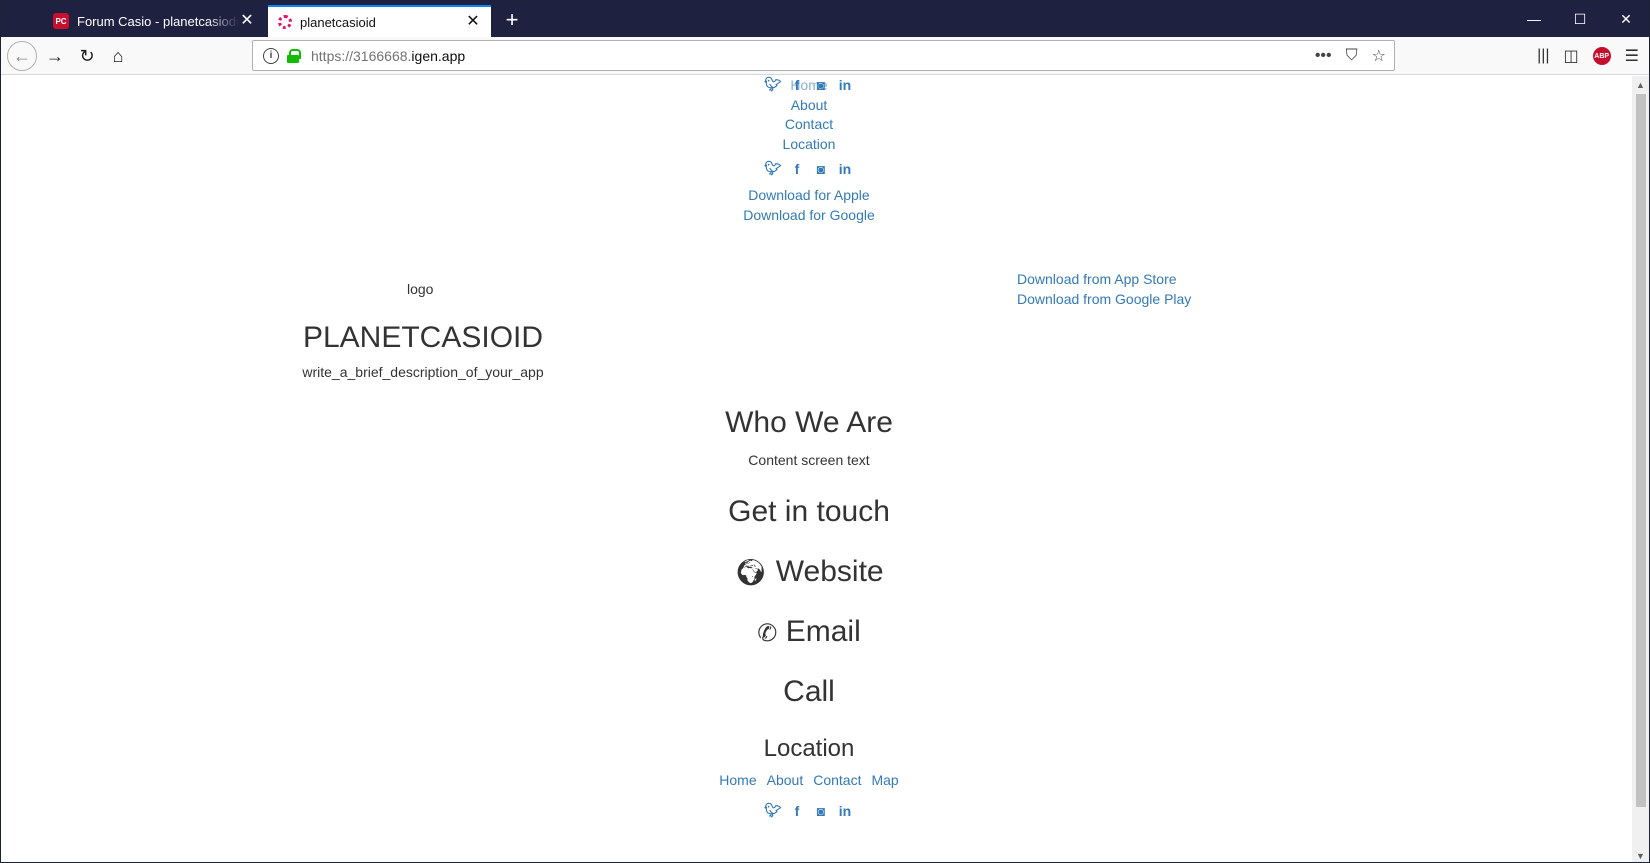 This screenshot has height=863, width=1650. Describe the element at coordinates (379, 21) in the screenshot. I see `tab-planetcasioid: planetcasioid ✕` at that location.